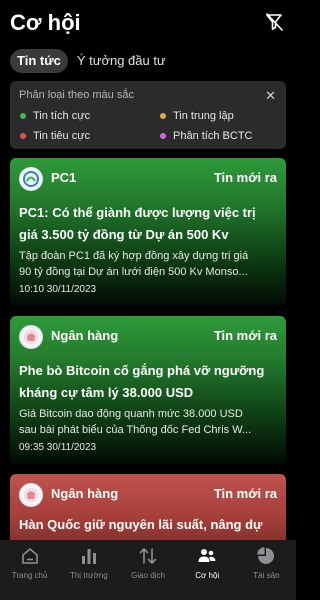  Describe the element at coordinates (45, 22) in the screenshot. I see `page-title: Cơ hội` at that location.